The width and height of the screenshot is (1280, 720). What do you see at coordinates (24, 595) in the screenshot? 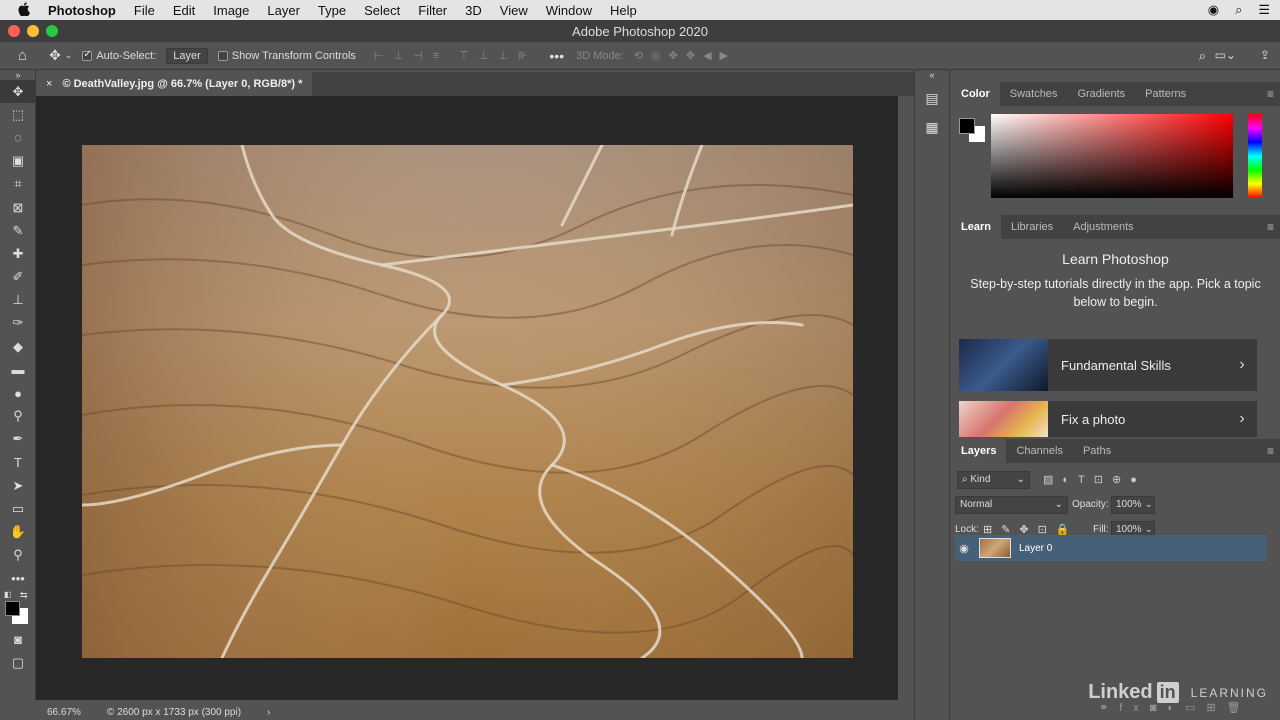
I see `swap-colors-icon: ⇆` at bounding box center [24, 595].